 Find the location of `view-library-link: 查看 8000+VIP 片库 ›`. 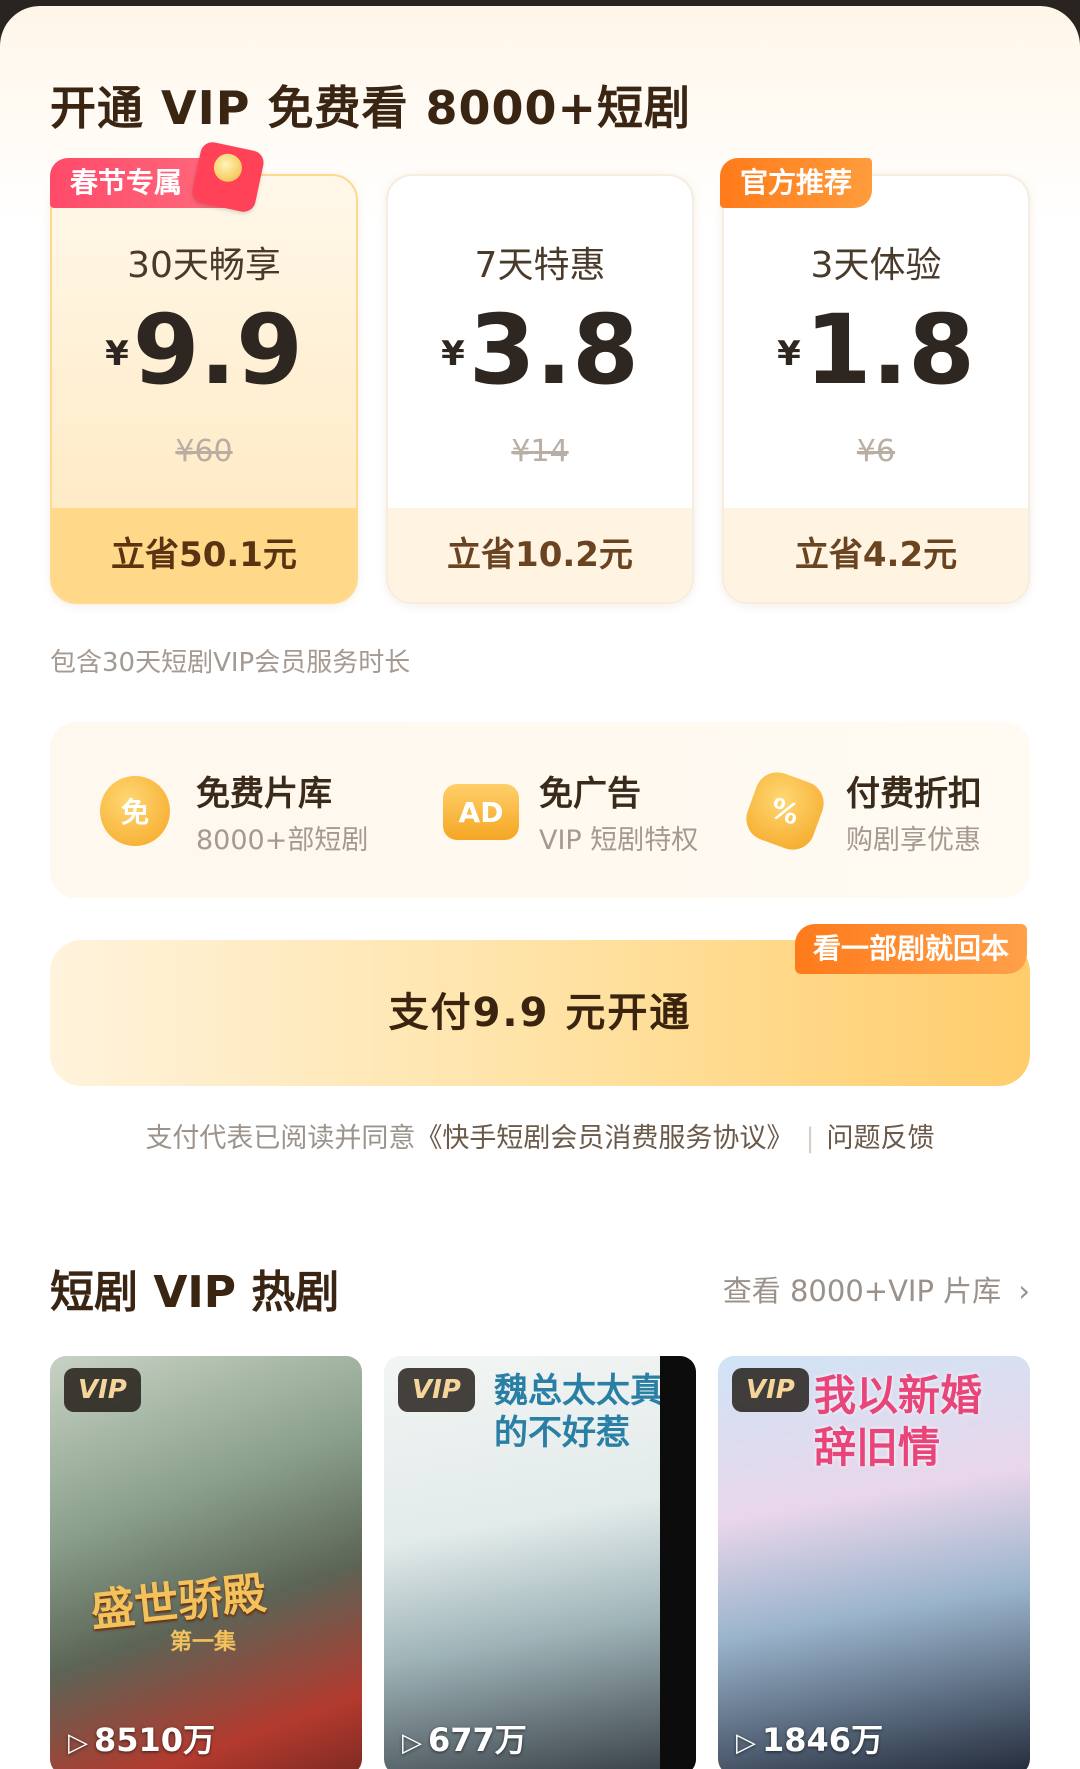

view-library-link: 查看 8000+VIP 片库 › is located at coordinates (876, 1289).